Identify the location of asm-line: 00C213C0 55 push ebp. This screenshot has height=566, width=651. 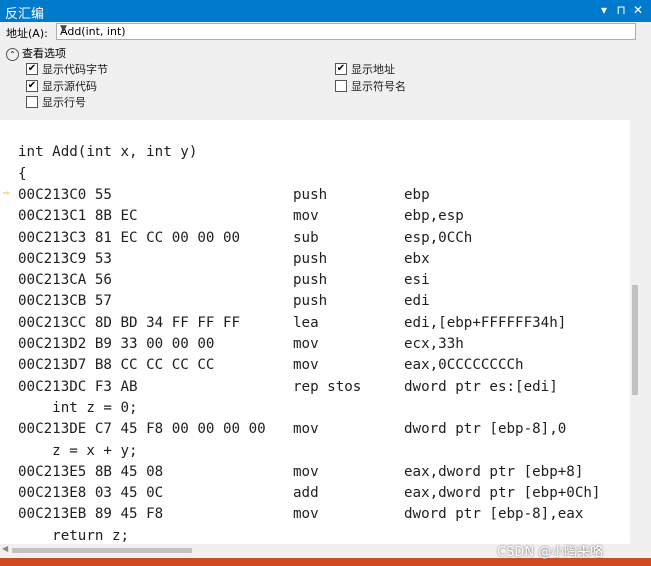
(315, 197).